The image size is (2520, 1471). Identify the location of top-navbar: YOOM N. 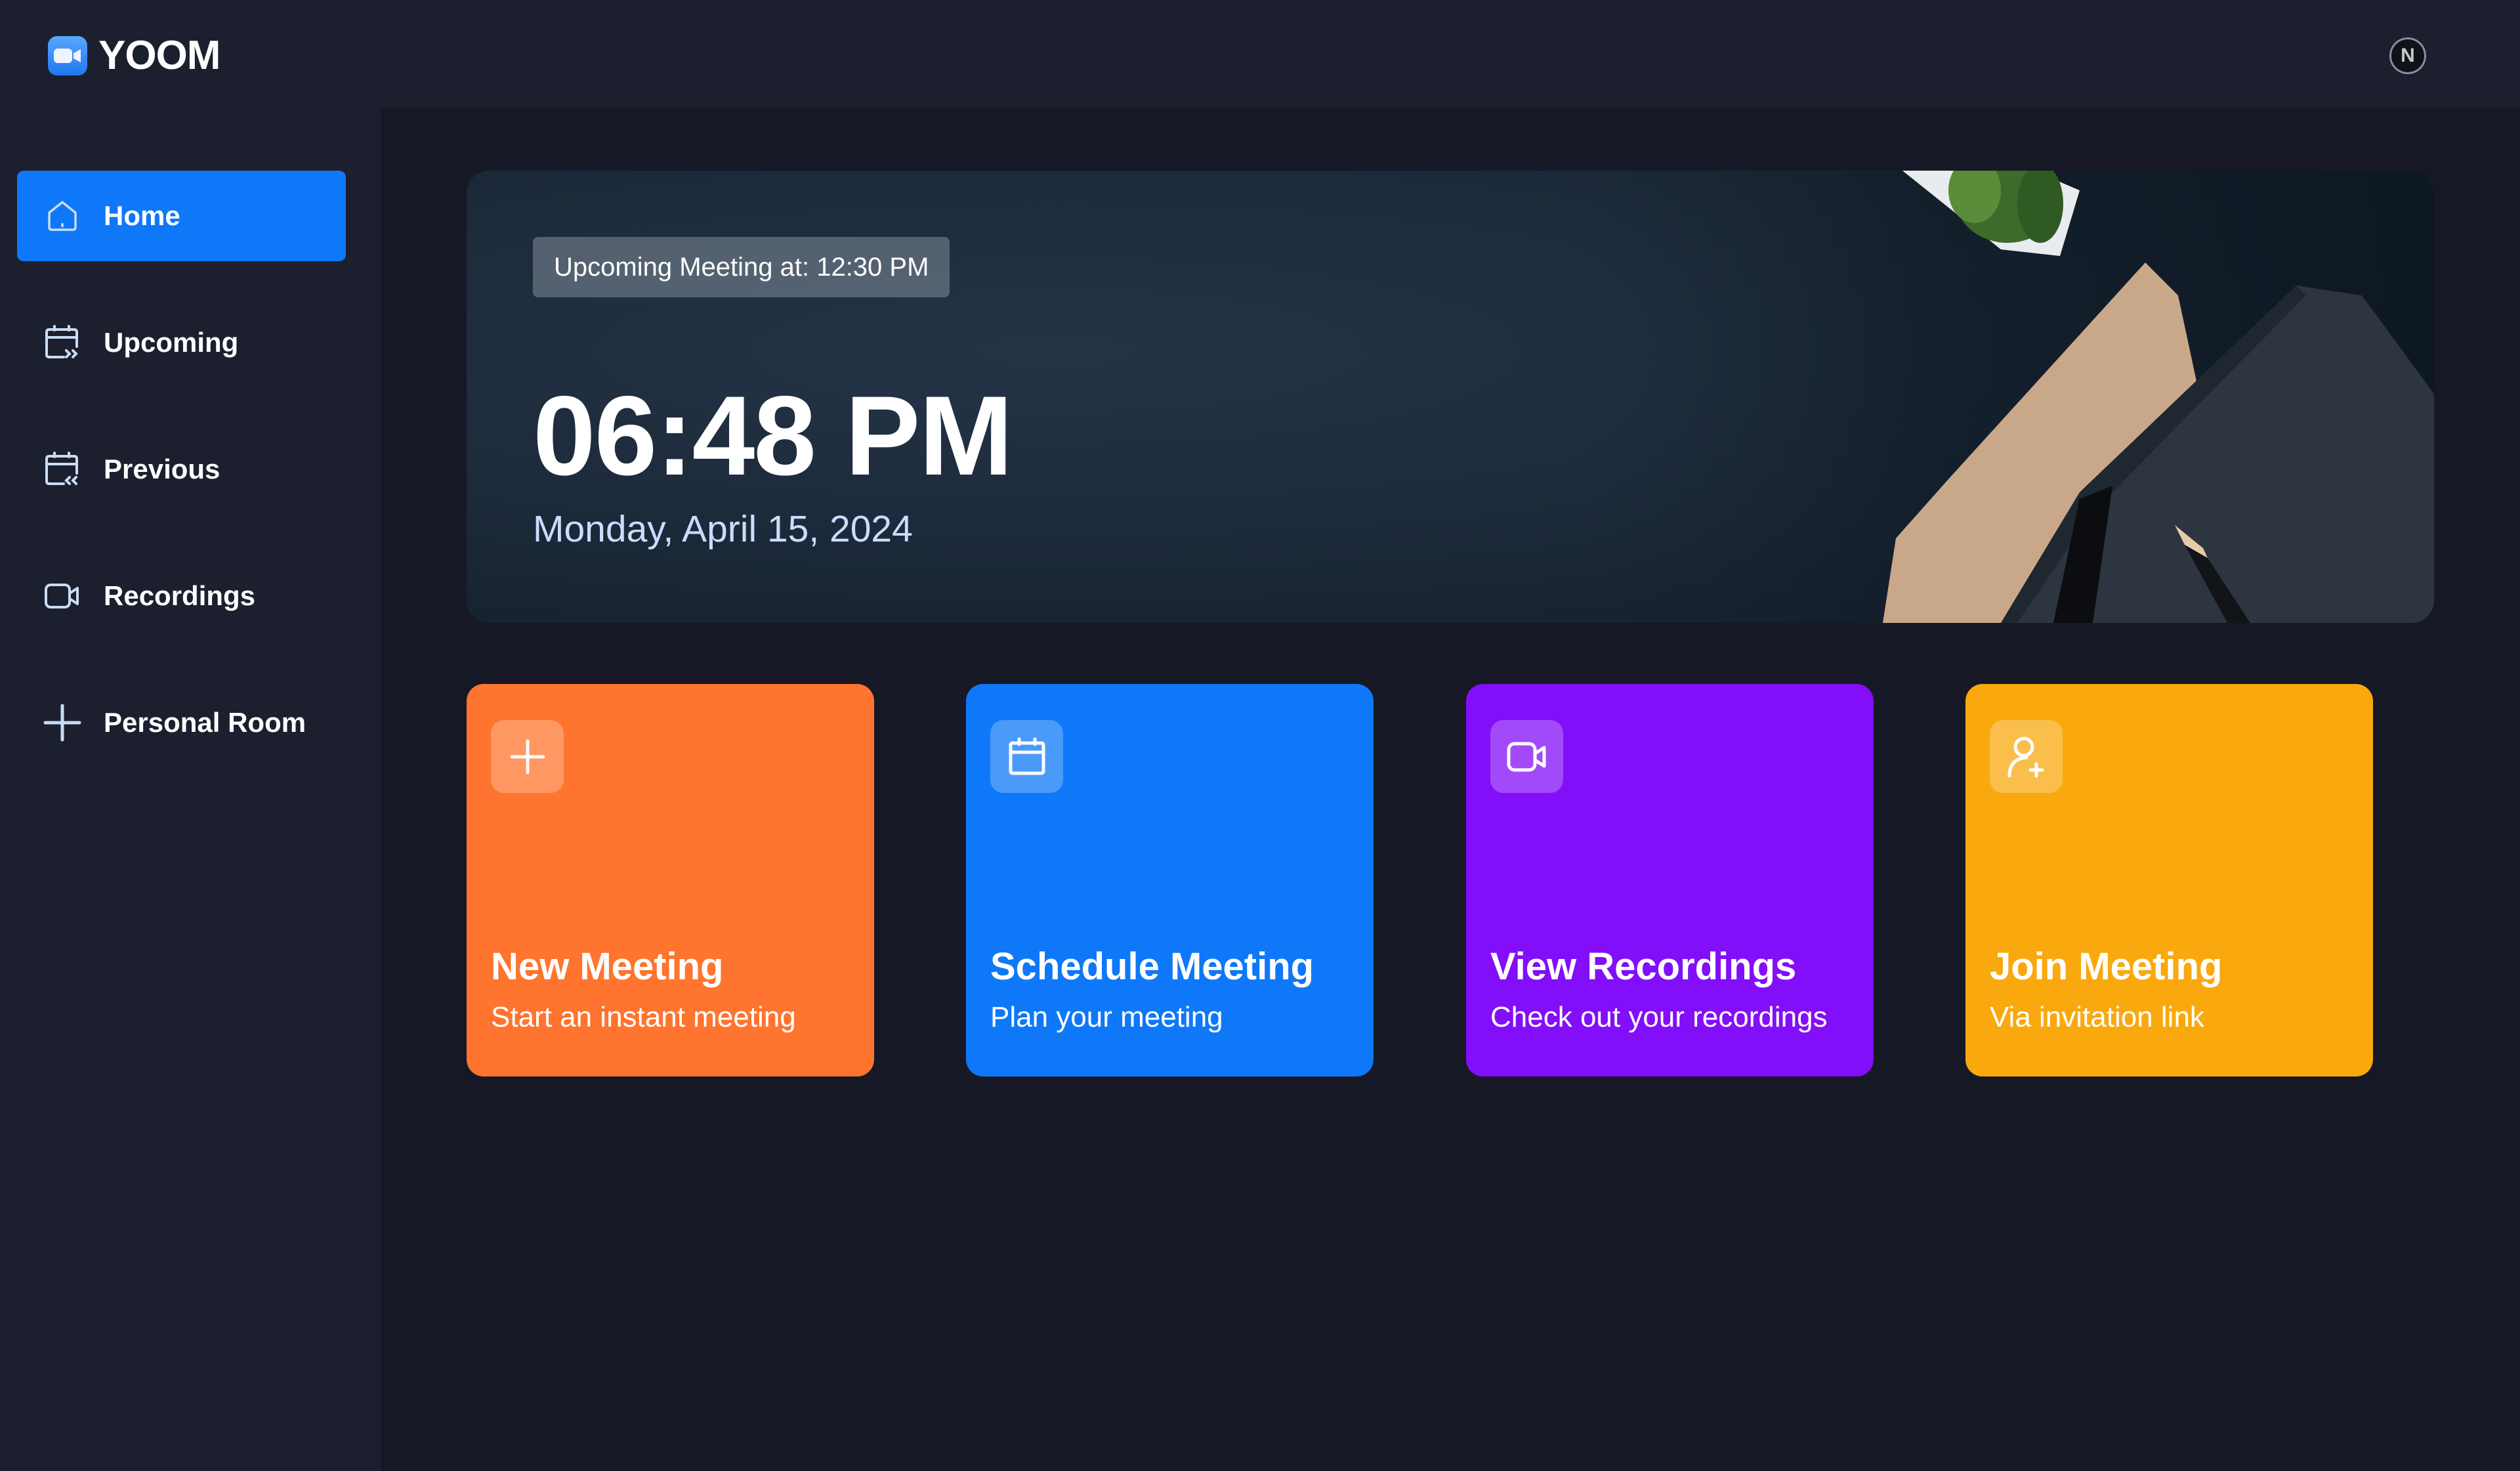
(1260, 54).